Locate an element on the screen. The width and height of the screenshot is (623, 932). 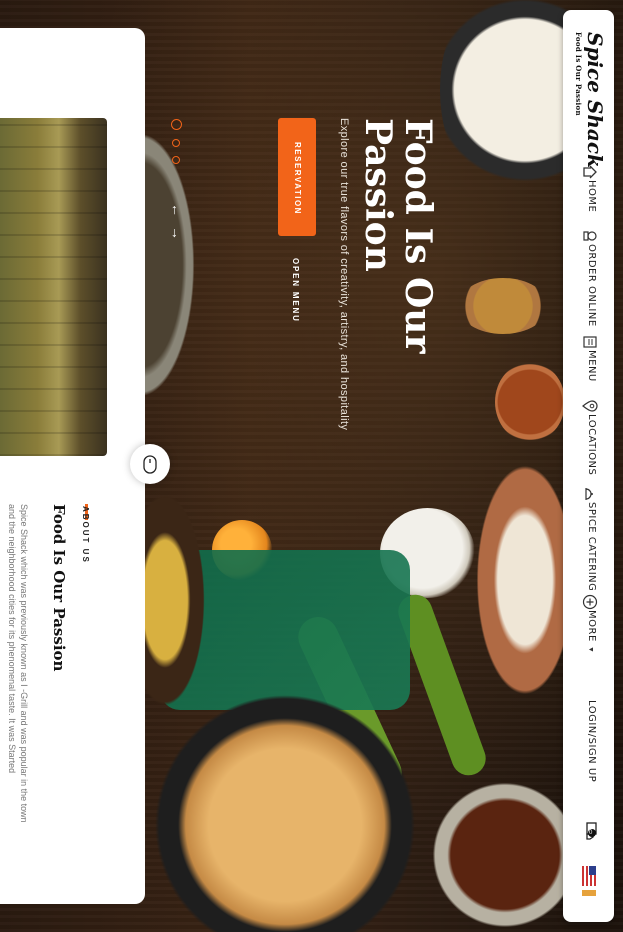
chevron-down-icon: ▼ is located at coordinates (590, 649).